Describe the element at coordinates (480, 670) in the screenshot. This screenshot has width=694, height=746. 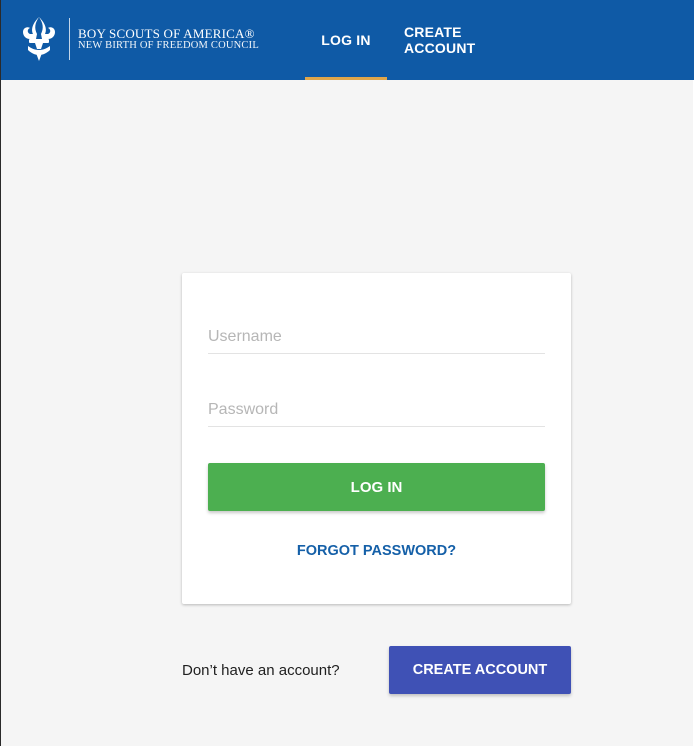
I see `create-account-button: CREATE ACCOUNT` at that location.